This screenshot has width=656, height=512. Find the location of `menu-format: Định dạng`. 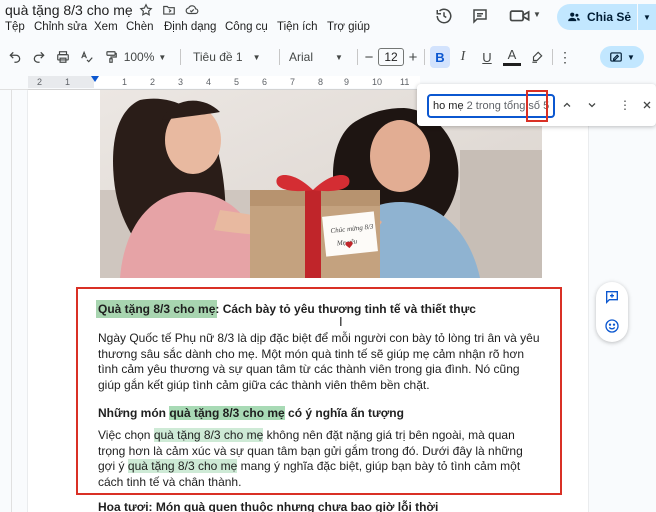

menu-format: Định dạng is located at coordinates (190, 27).